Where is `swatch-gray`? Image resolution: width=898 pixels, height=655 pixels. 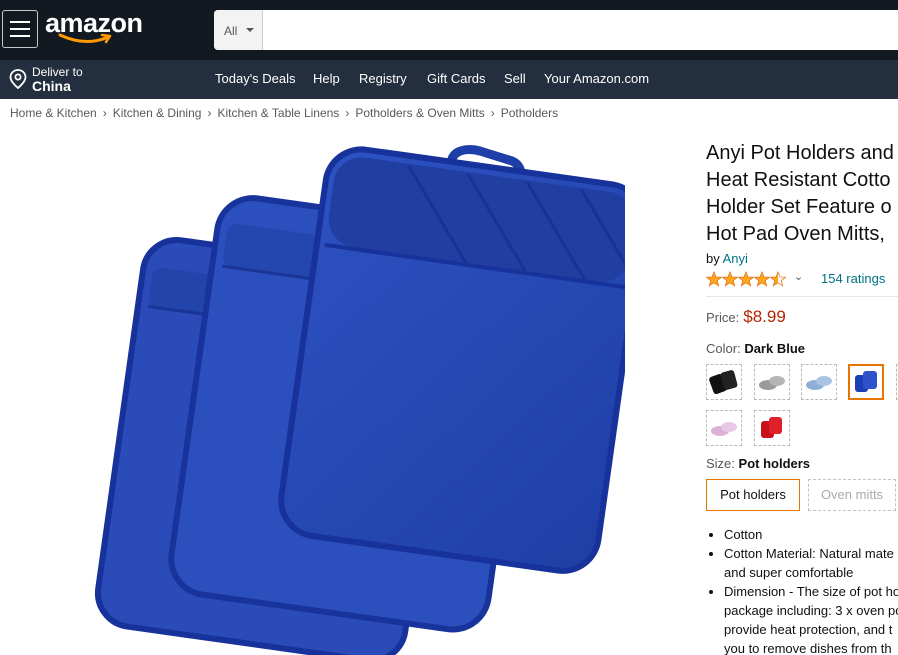
swatch-gray is located at coordinates (772, 382).